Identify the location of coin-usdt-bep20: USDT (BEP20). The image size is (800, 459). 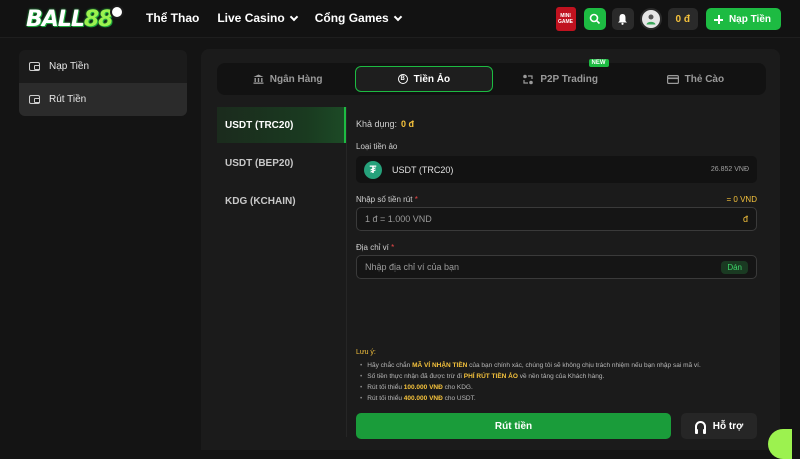
(281, 163).